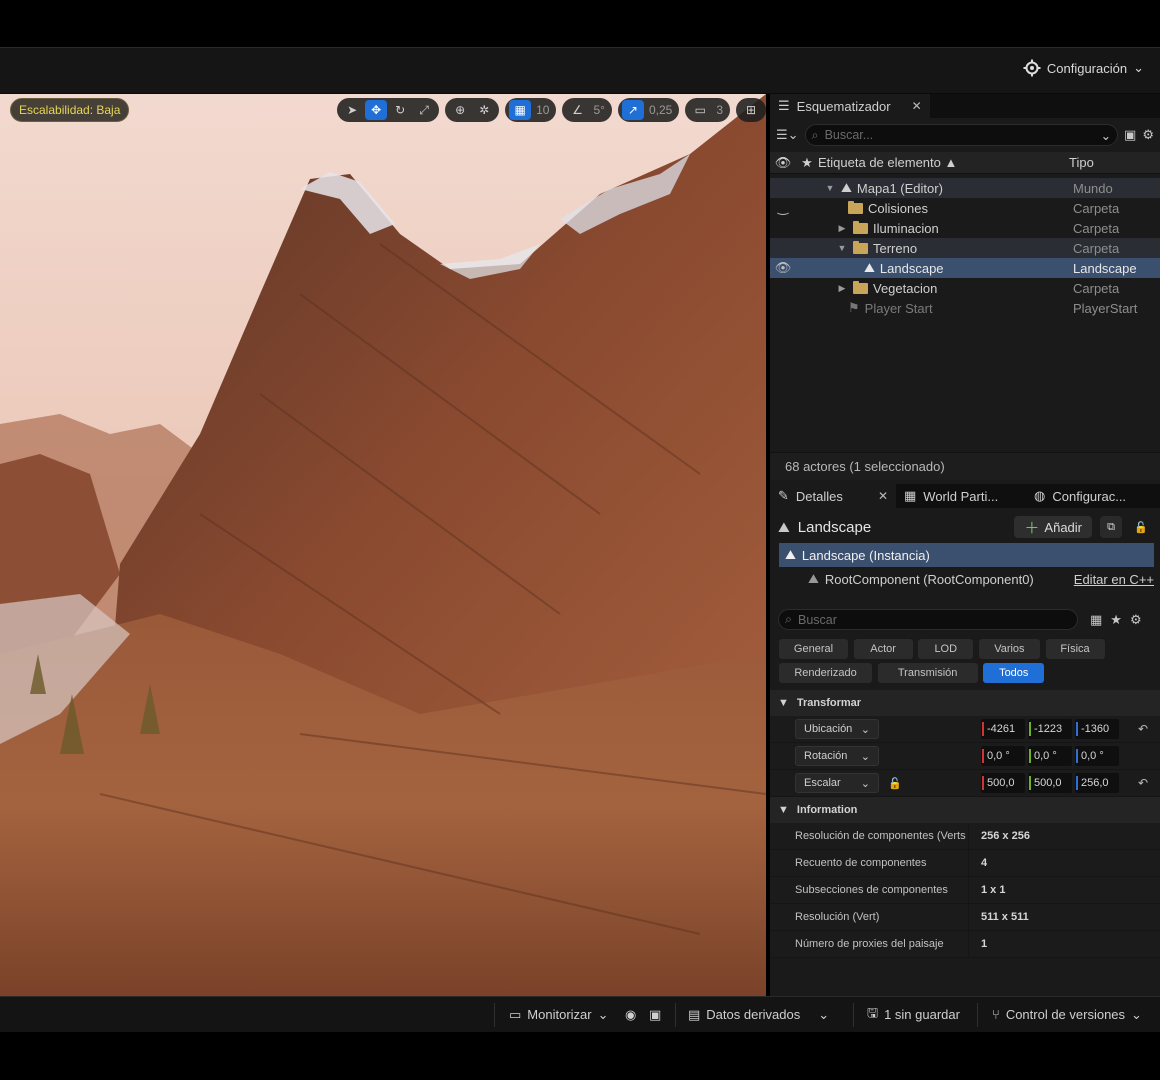  I want to click on table-view-icon: ▦, so click(1096, 620).